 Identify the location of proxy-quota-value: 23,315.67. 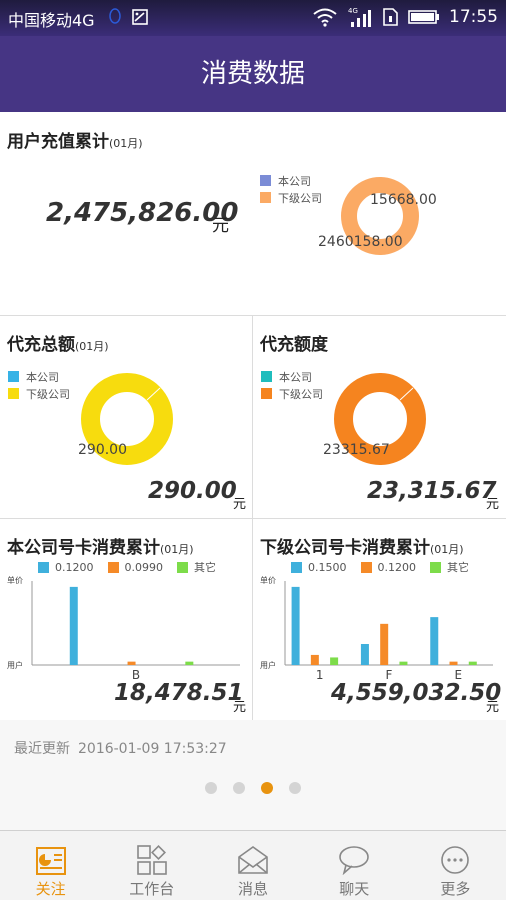
(432, 491).